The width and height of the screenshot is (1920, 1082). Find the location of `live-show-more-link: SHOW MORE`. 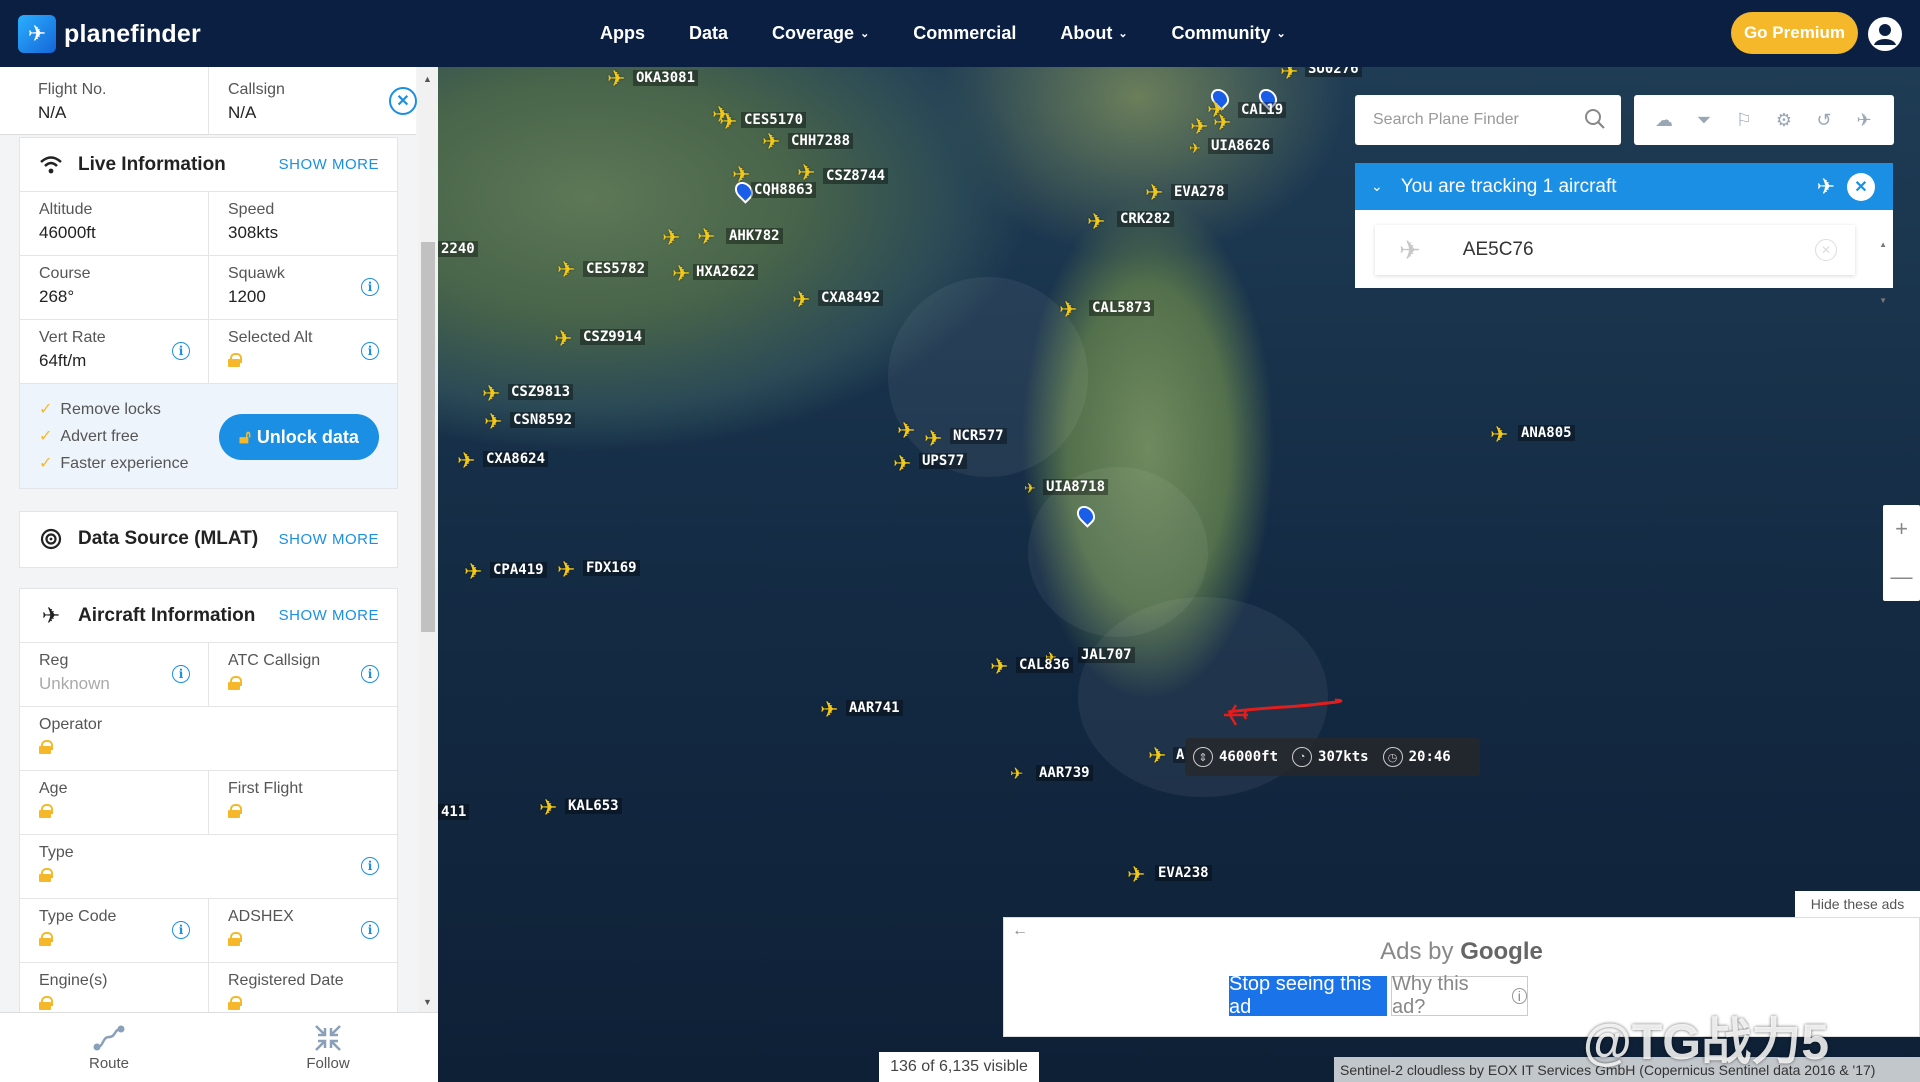

live-show-more-link: SHOW MORE is located at coordinates (329, 164).